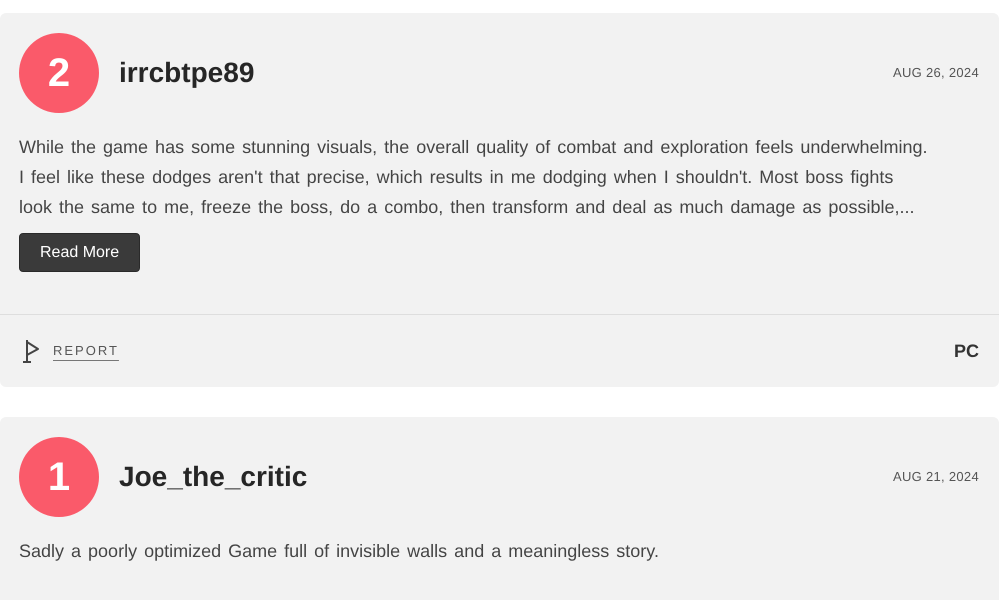  I want to click on read-more-button: Read More, so click(79, 252).